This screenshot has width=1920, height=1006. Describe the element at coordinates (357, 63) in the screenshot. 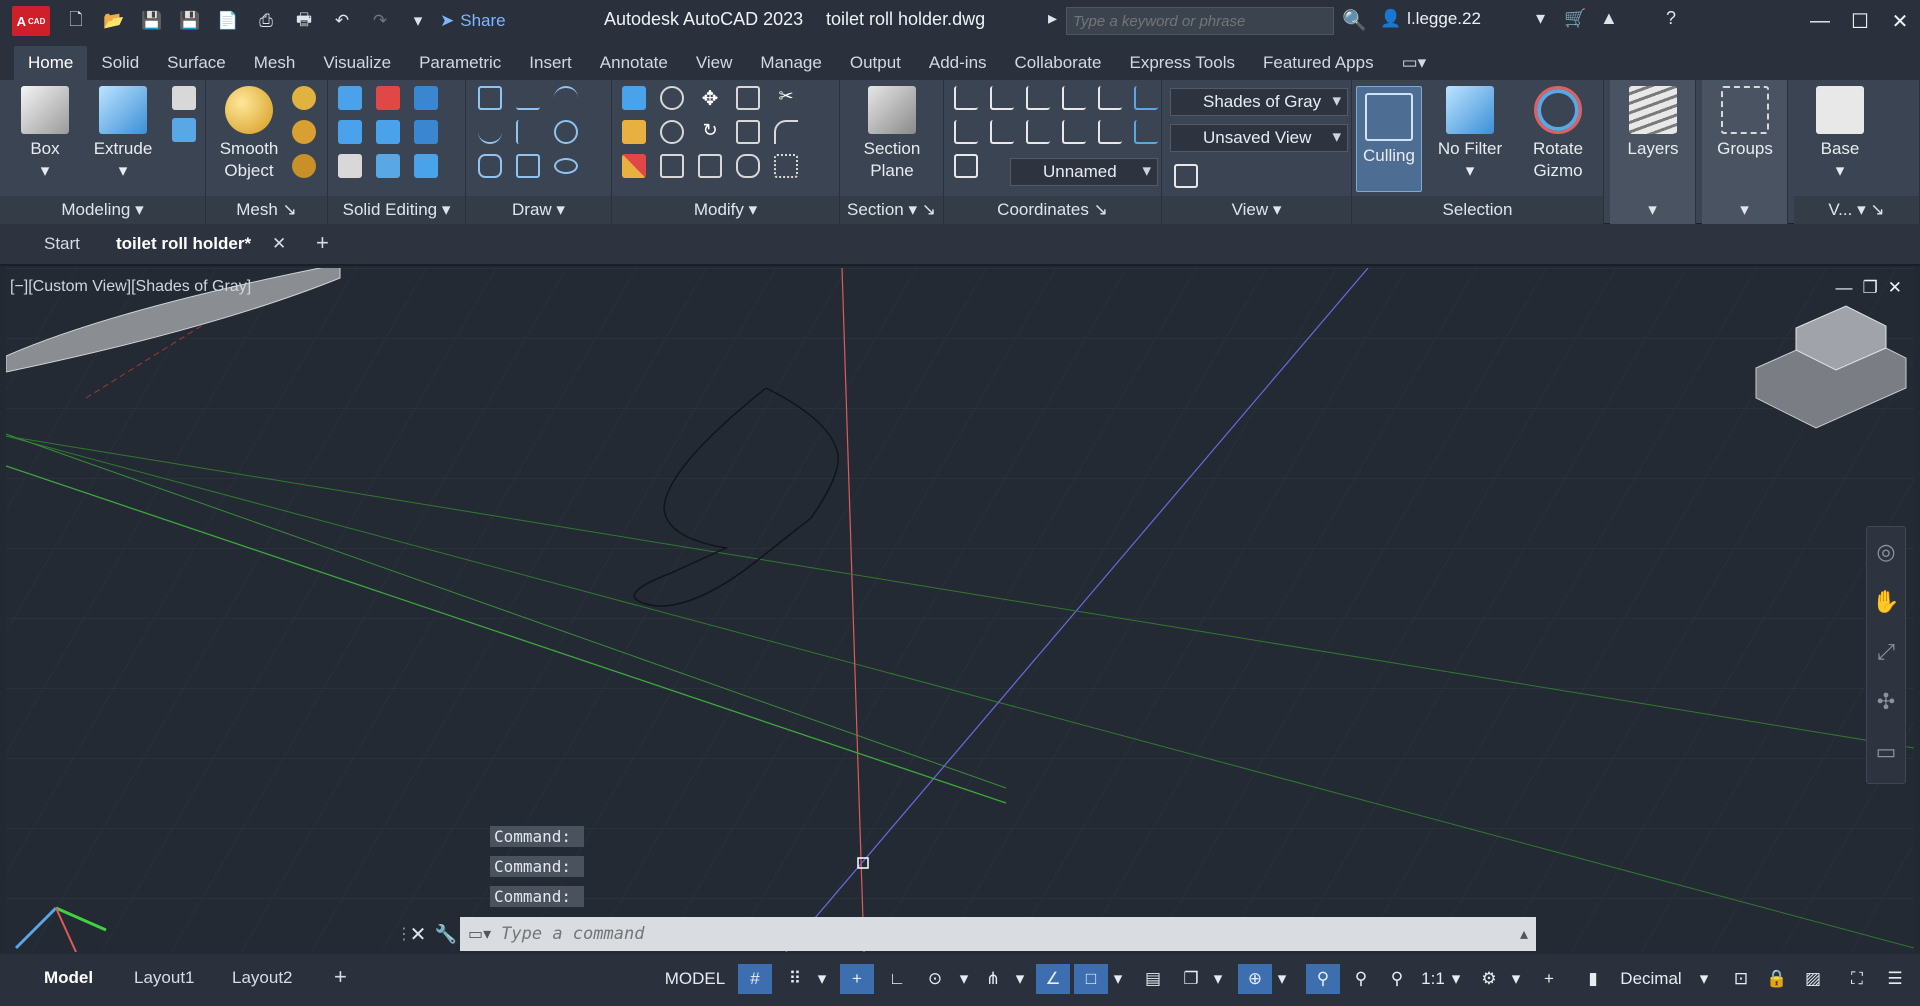

I see `tab-visualize: Visualize` at that location.